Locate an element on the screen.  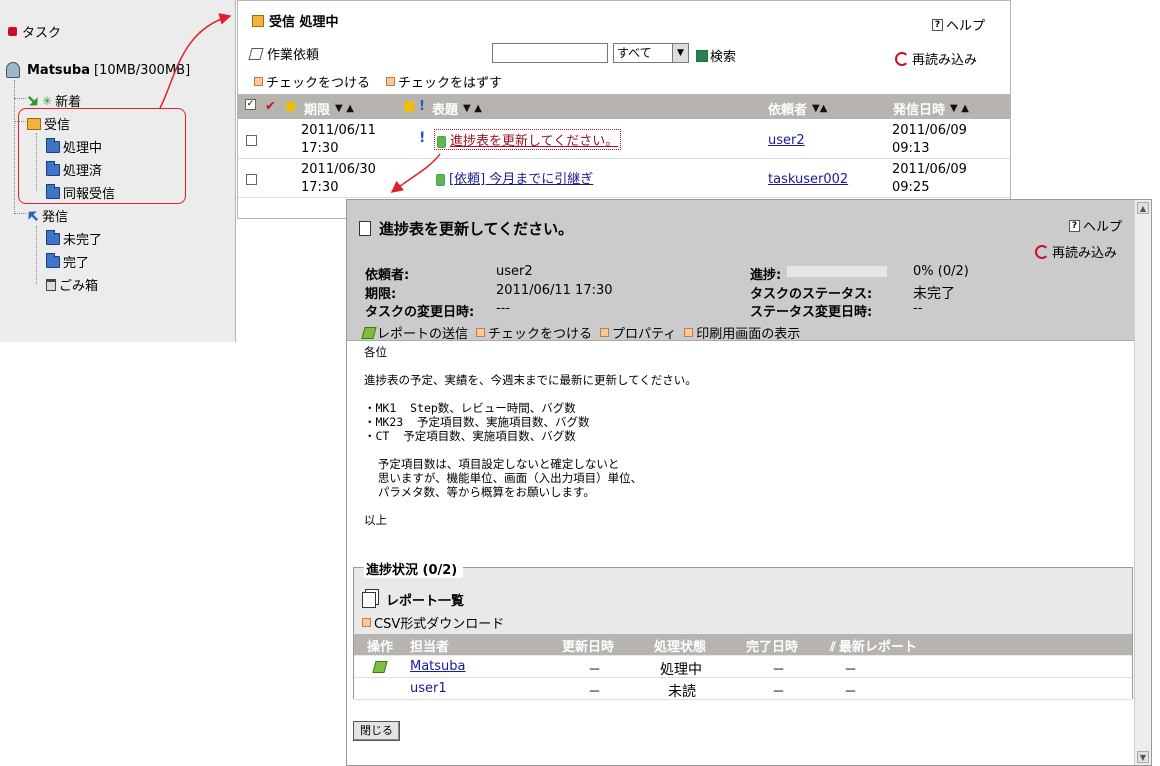
sidebar-item-incomplete: 未完了 is located at coordinates (74, 238).